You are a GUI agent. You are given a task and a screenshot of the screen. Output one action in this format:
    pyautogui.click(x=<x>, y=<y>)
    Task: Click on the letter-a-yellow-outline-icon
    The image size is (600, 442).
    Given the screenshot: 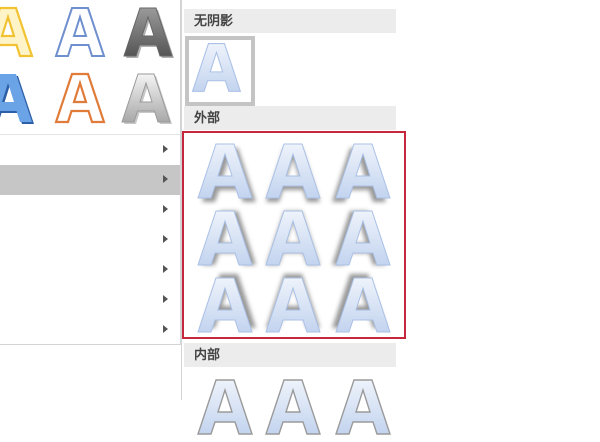 What is the action you would take?
    pyautogui.click(x=19, y=32)
    